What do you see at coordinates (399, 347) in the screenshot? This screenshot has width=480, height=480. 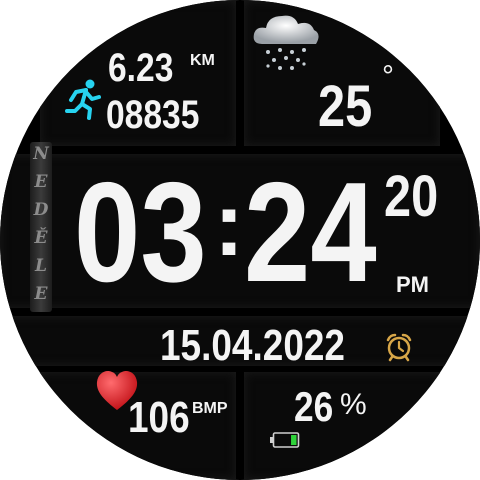 I see `alarm-clock-icon` at bounding box center [399, 347].